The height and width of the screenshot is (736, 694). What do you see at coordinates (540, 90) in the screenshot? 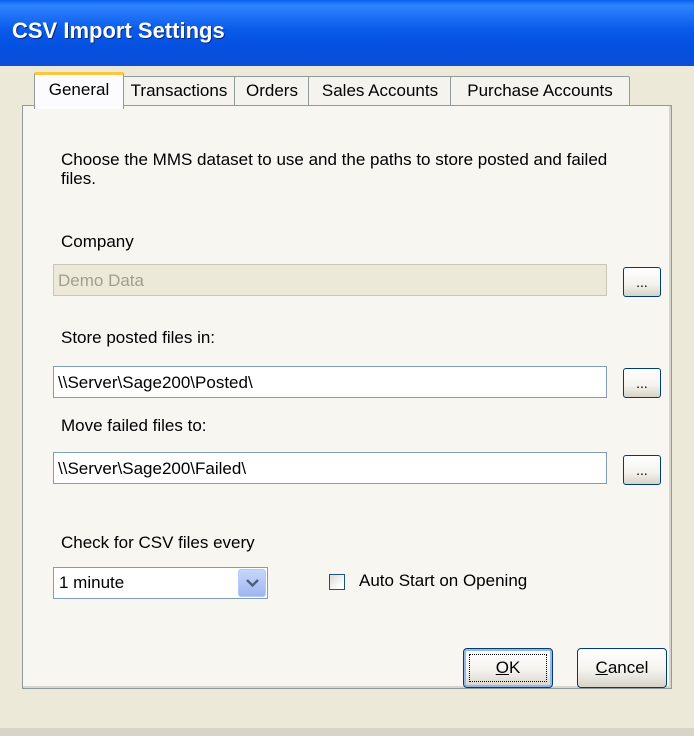
I see `tab-purchase-accounts: Purchase Accounts` at bounding box center [540, 90].